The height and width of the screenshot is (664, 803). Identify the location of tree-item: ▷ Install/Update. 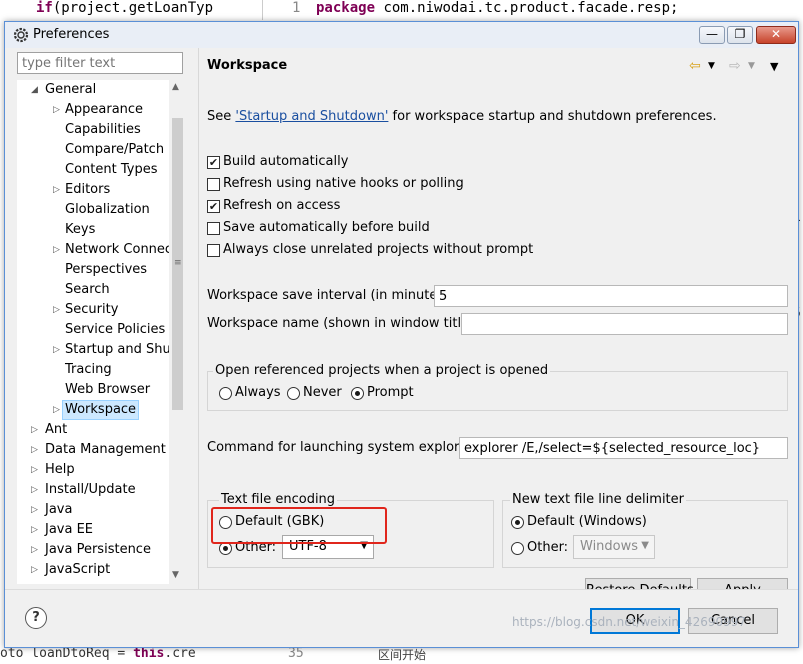
(93, 490).